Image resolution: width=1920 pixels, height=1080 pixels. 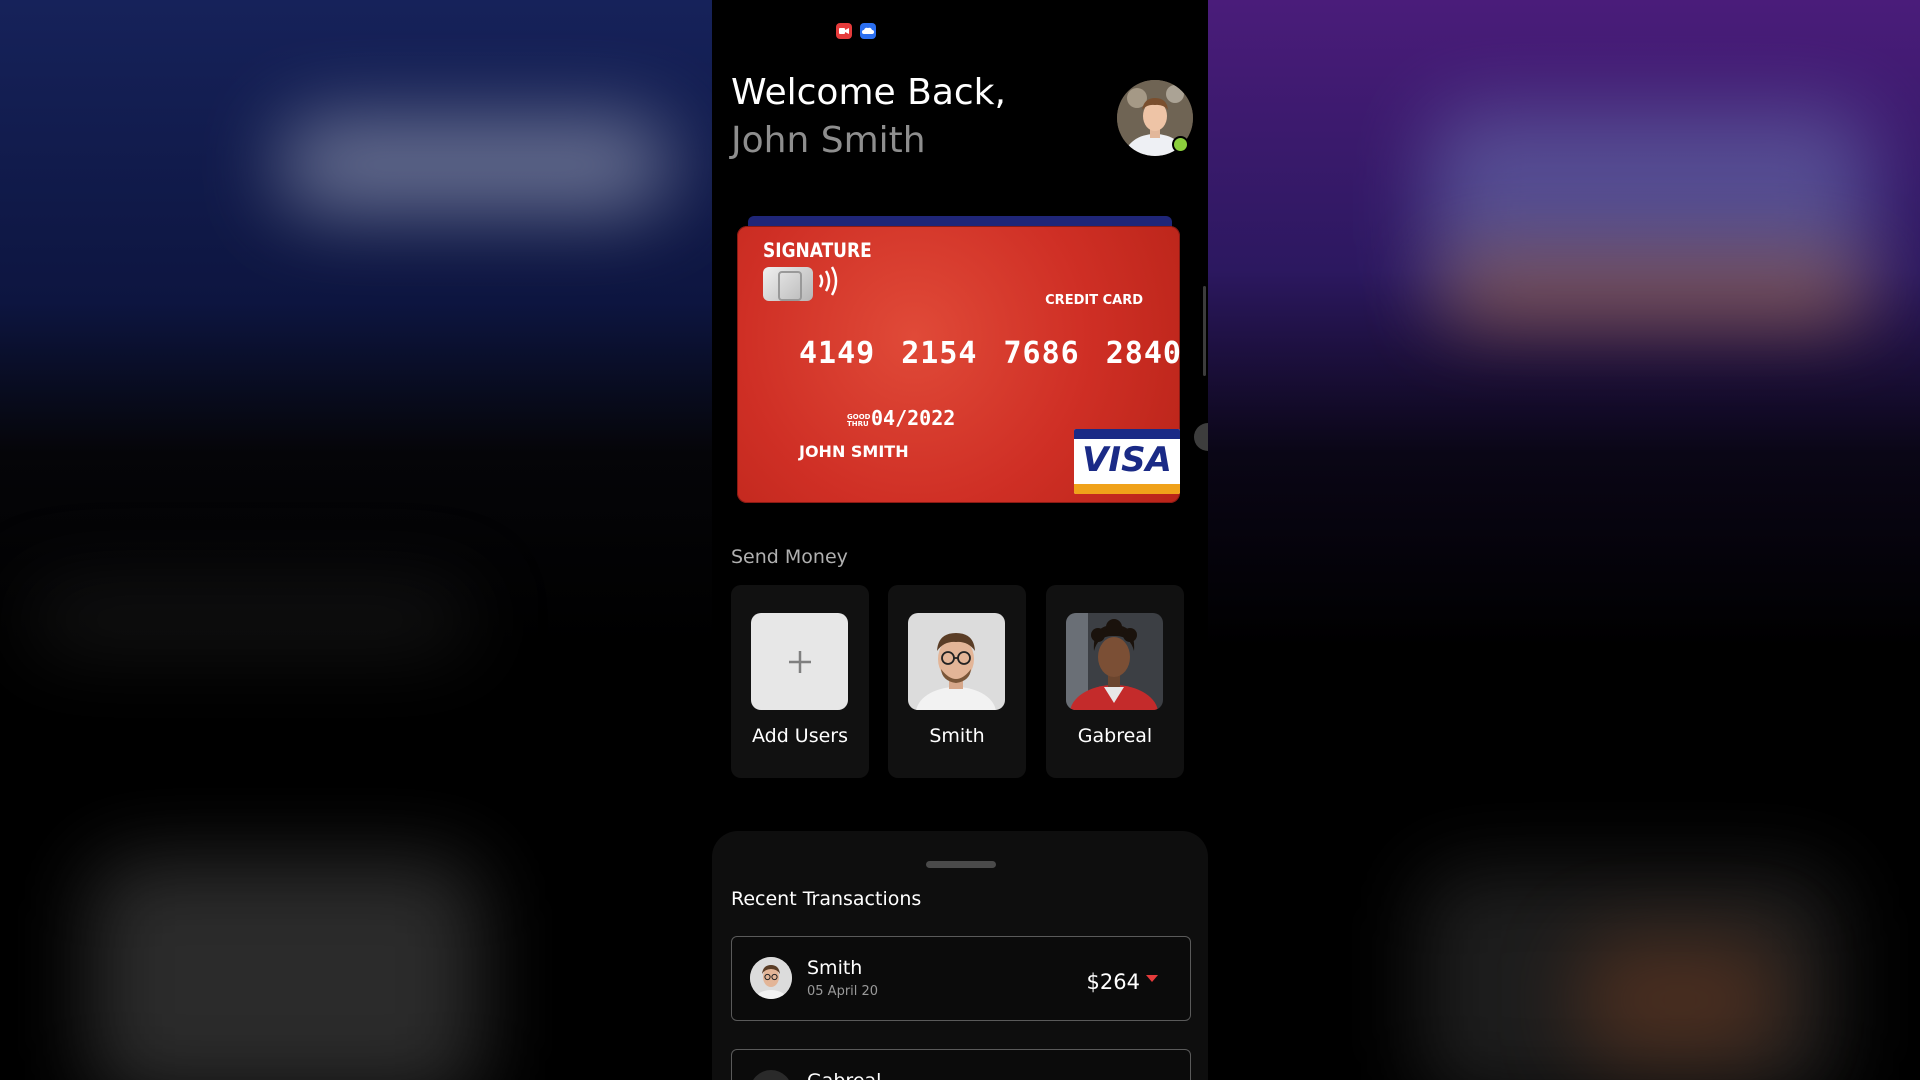 I want to click on user-name: John Smith, so click(x=828, y=140).